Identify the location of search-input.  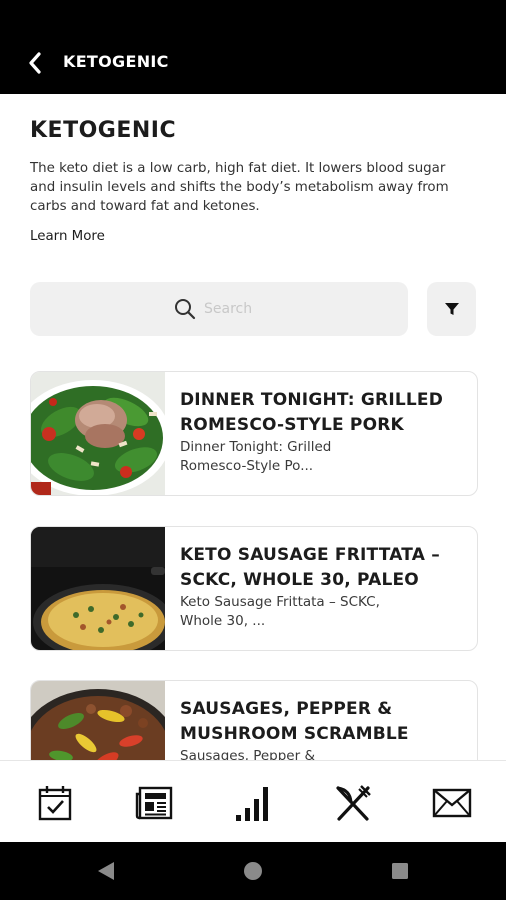
(234, 309).